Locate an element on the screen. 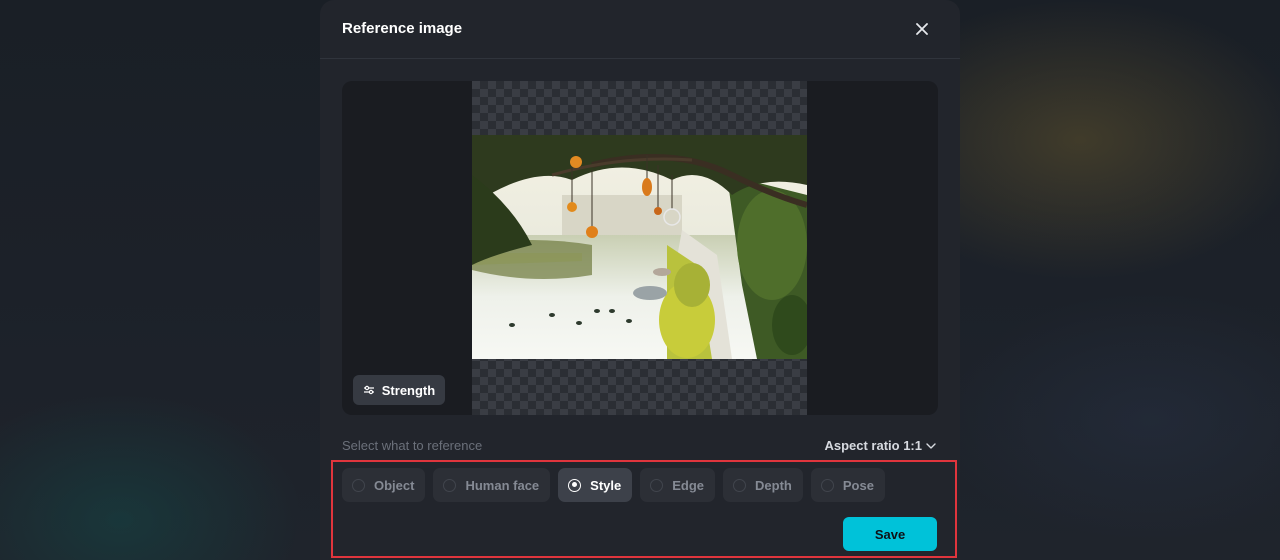 The height and width of the screenshot is (560, 1280). option-depth: Depth is located at coordinates (763, 485).